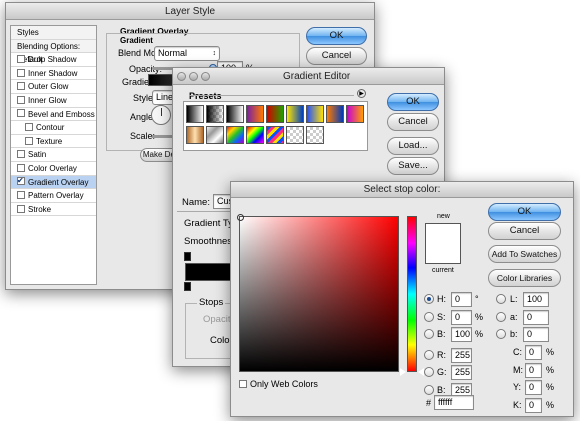  What do you see at coordinates (53, 114) in the screenshot?
I see `style-item: Bevel and Emboss` at bounding box center [53, 114].